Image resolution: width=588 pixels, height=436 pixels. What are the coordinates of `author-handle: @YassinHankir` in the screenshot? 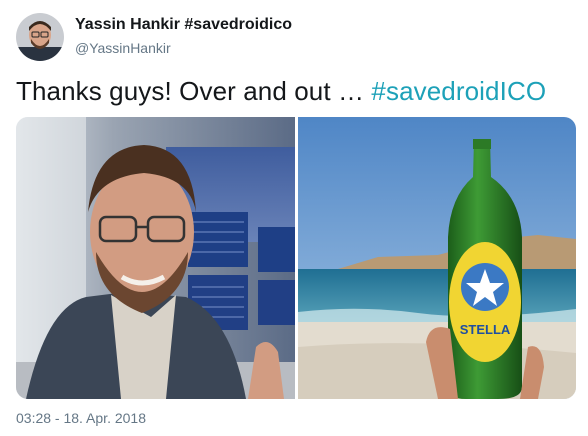 It's located at (123, 48).